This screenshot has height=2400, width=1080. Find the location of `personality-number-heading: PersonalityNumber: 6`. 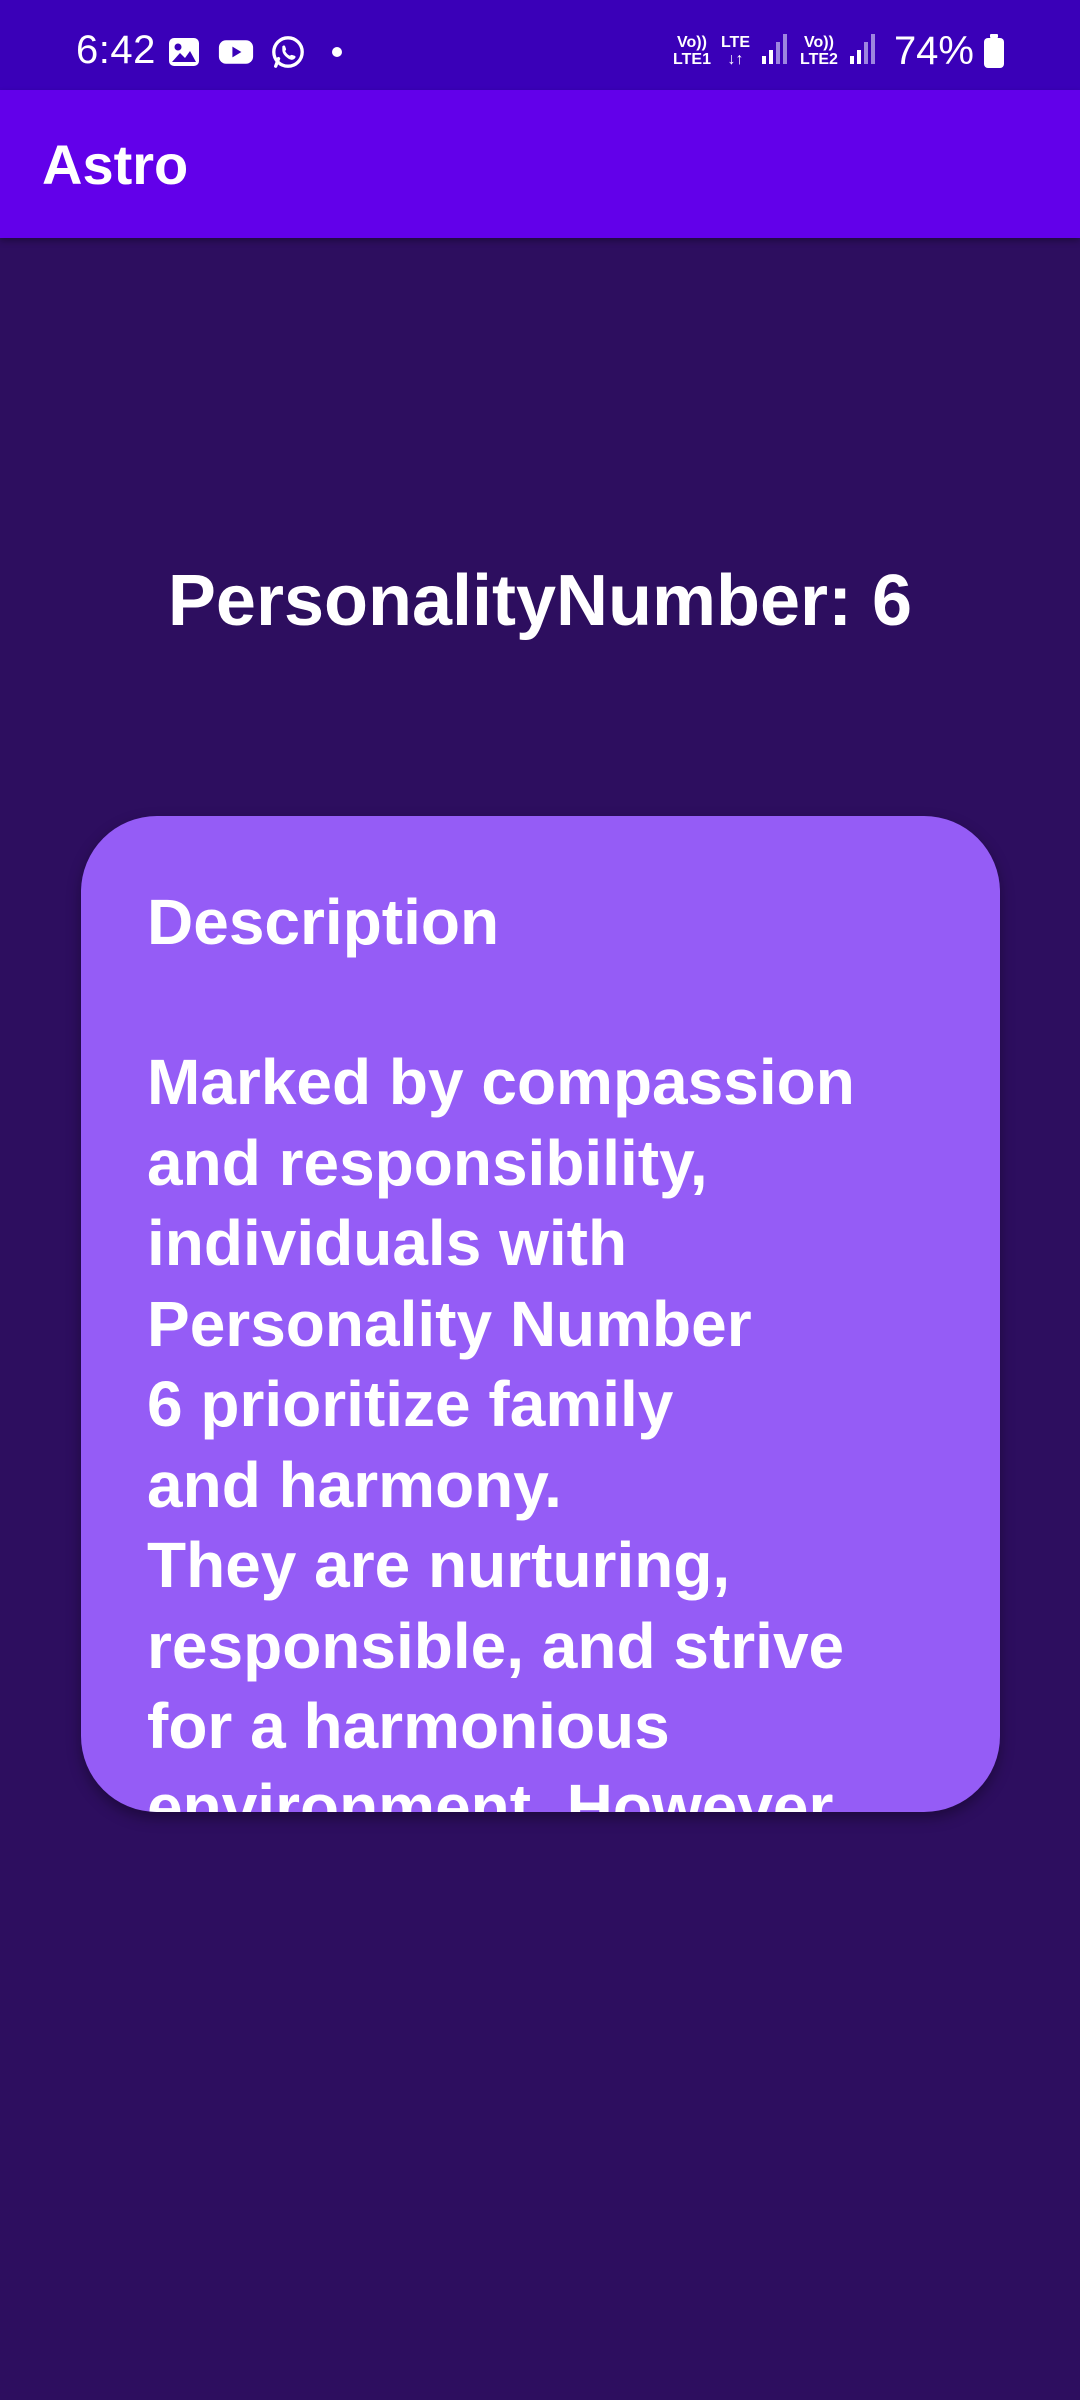

personality-number-heading: PersonalityNumber: 6 is located at coordinates (540, 601).